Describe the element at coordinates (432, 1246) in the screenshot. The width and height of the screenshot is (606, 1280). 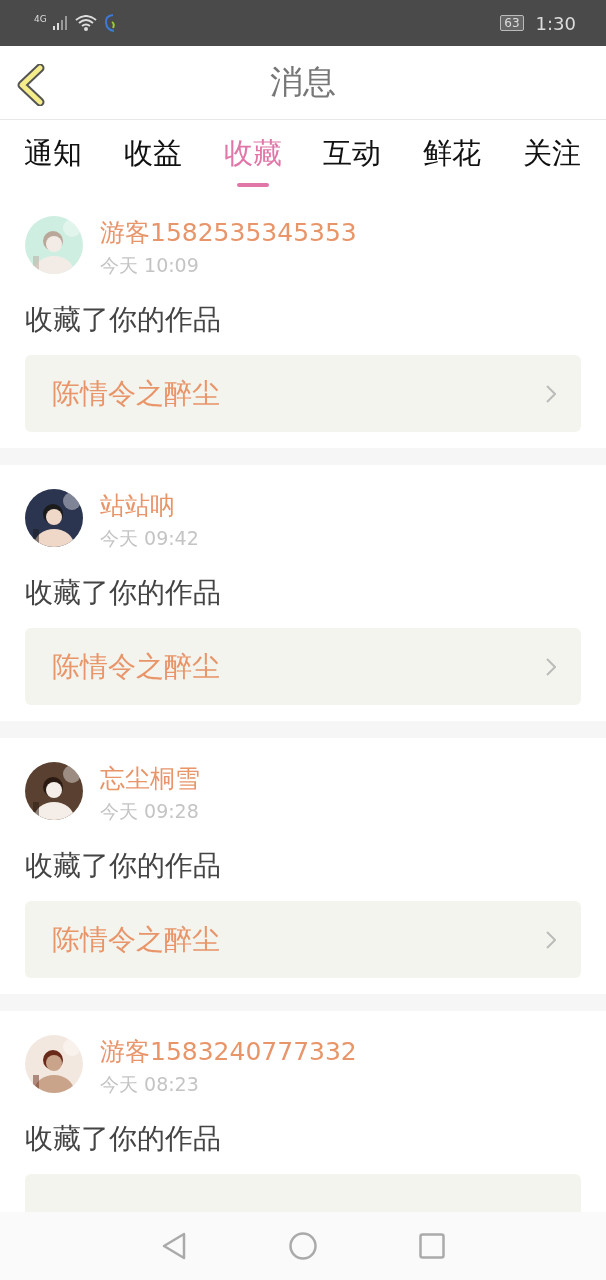
I see `recents-nav-icon` at that location.